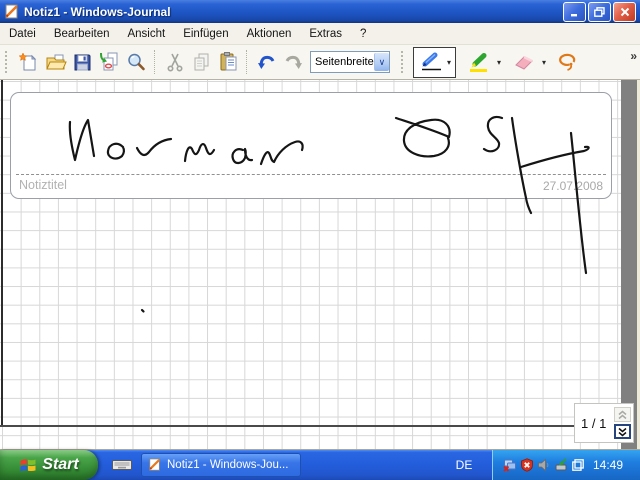 The width and height of the screenshot is (640, 480). I want to click on save-button, so click(82, 62).